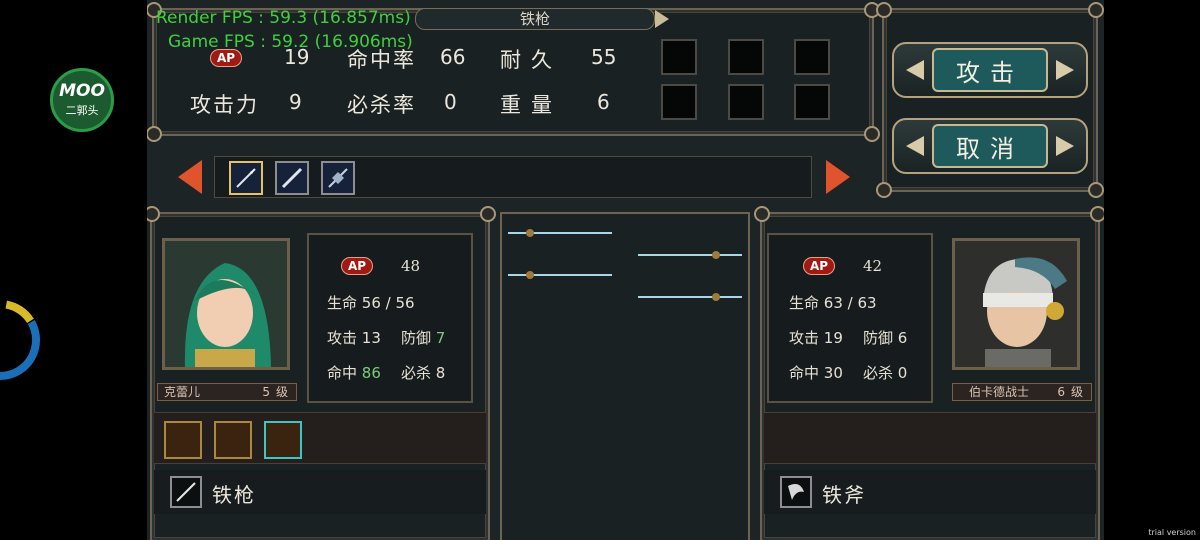 This screenshot has width=1200, height=540. I want to click on enemy-atk-label: 攻击, so click(804, 338).